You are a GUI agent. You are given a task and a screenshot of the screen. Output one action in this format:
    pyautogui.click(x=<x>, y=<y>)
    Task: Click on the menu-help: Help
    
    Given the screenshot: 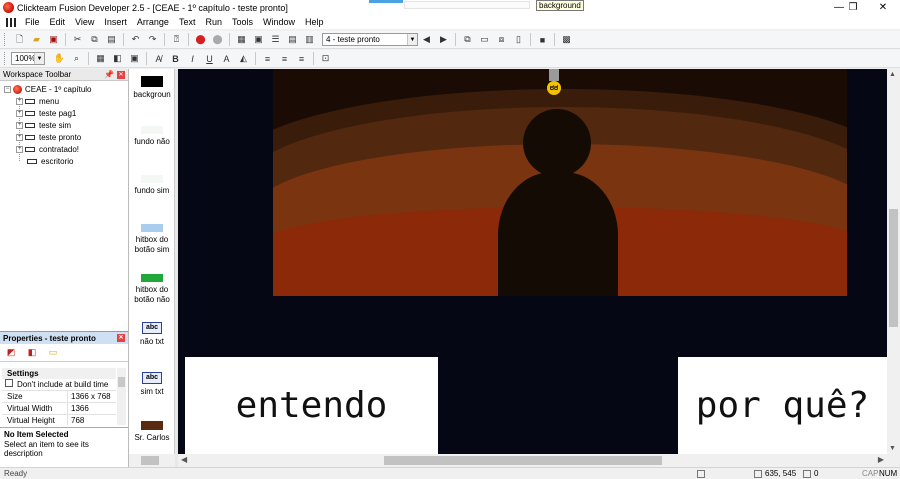 What is the action you would take?
    pyautogui.click(x=314, y=22)
    